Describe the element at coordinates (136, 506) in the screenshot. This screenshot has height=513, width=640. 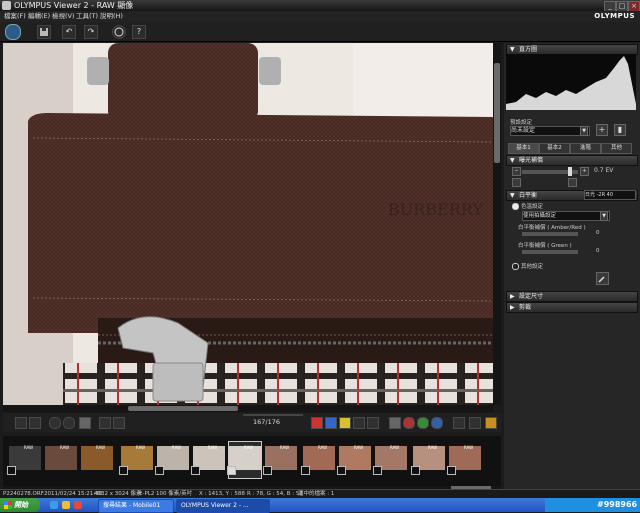
I see `taskbar-item-browser: 搜尋結果 - Mobile01` at that location.